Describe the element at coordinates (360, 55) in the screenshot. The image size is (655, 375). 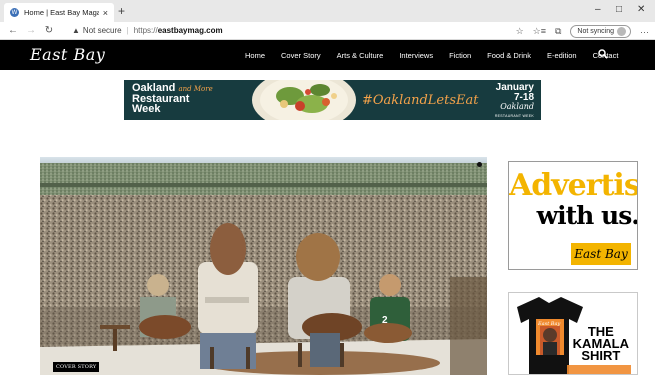
I see `nav-arts-culture: Arts & Culture` at that location.